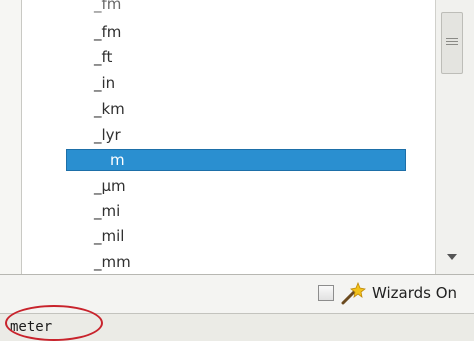  I want to click on list-item: _km, so click(228, 109).